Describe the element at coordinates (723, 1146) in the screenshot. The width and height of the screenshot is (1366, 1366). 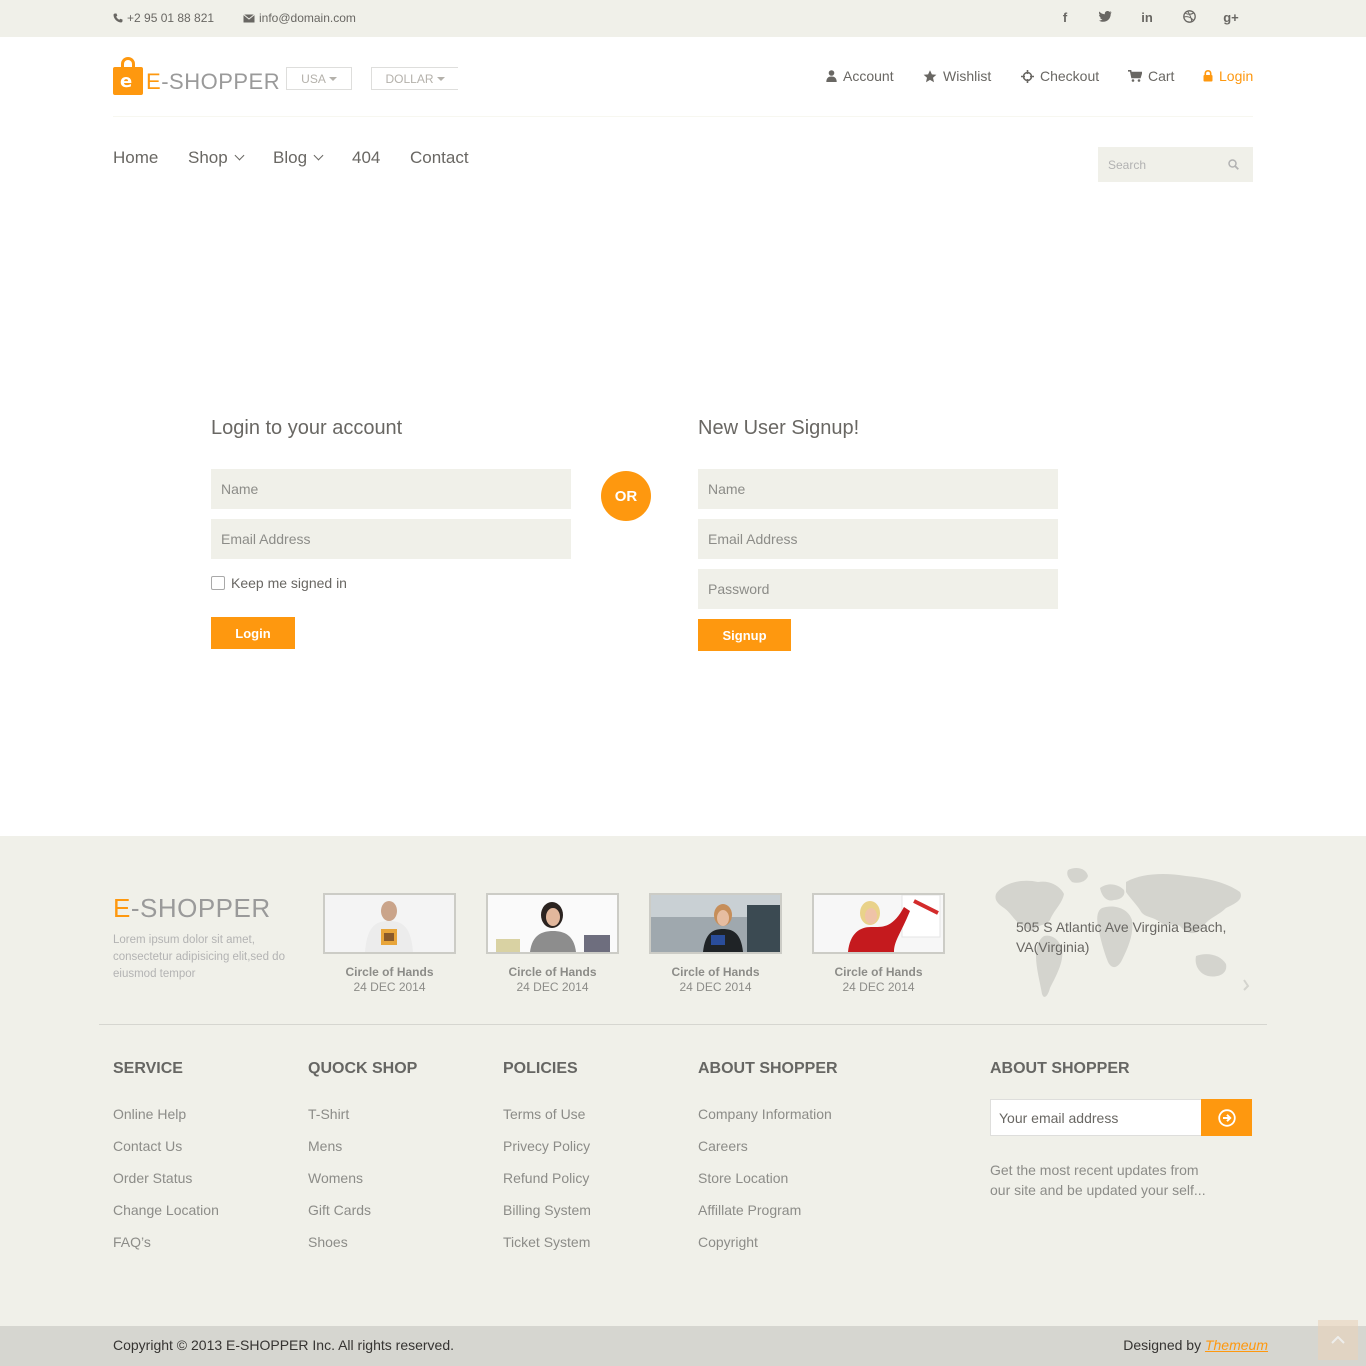
I see `footer-link: Careers` at that location.